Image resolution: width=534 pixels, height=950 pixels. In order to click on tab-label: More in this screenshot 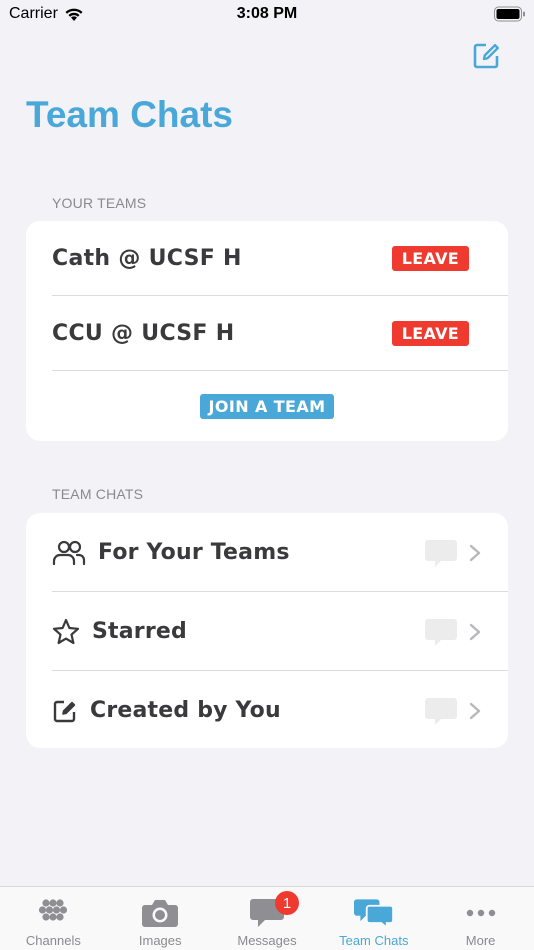, I will do `click(480, 940)`.